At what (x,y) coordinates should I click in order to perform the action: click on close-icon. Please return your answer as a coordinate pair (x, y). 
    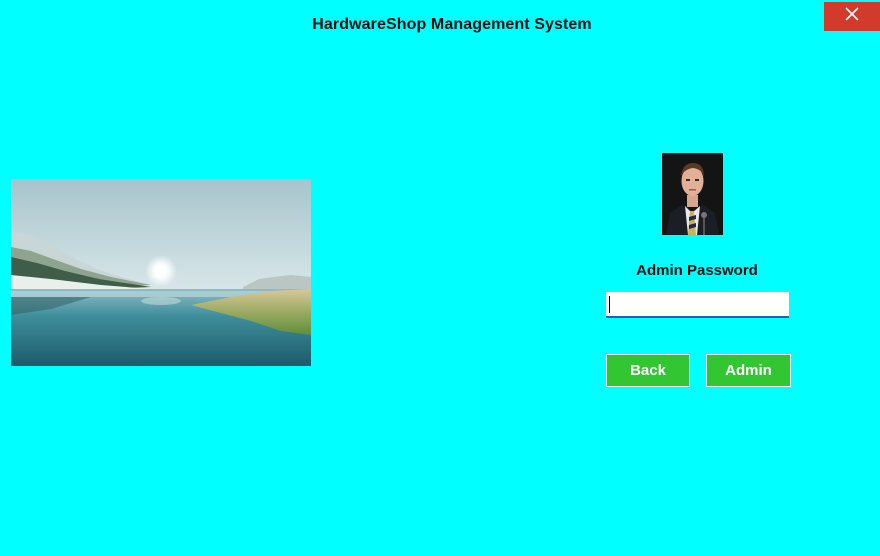
    Looking at the image, I should click on (852, 14).